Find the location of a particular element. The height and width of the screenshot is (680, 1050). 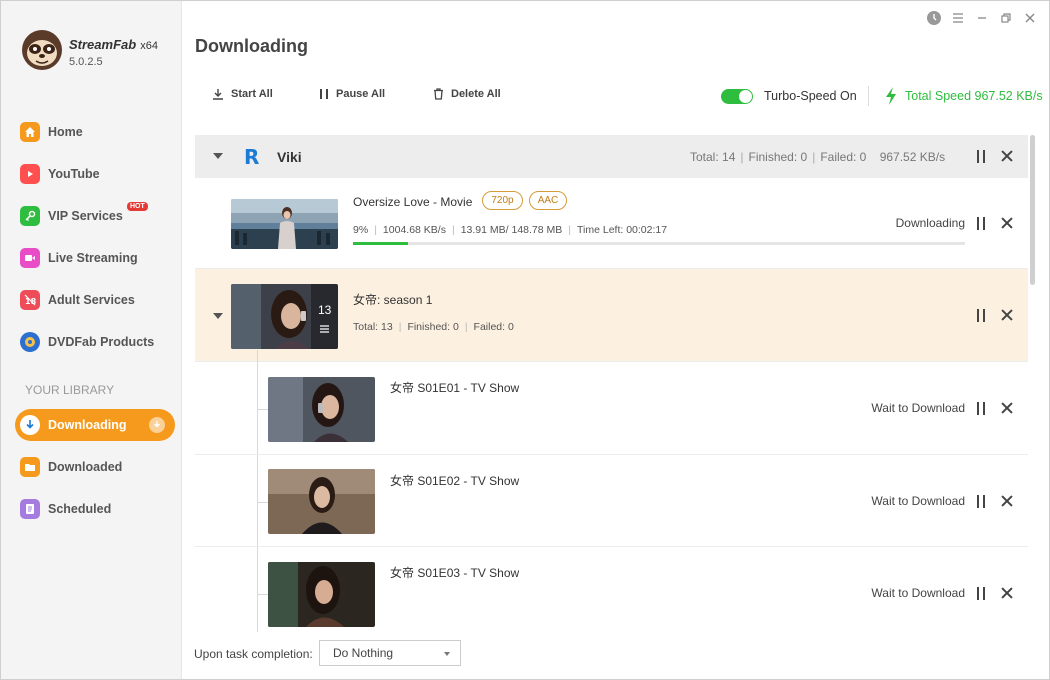

delete-all-label: Delete All is located at coordinates (476, 94).